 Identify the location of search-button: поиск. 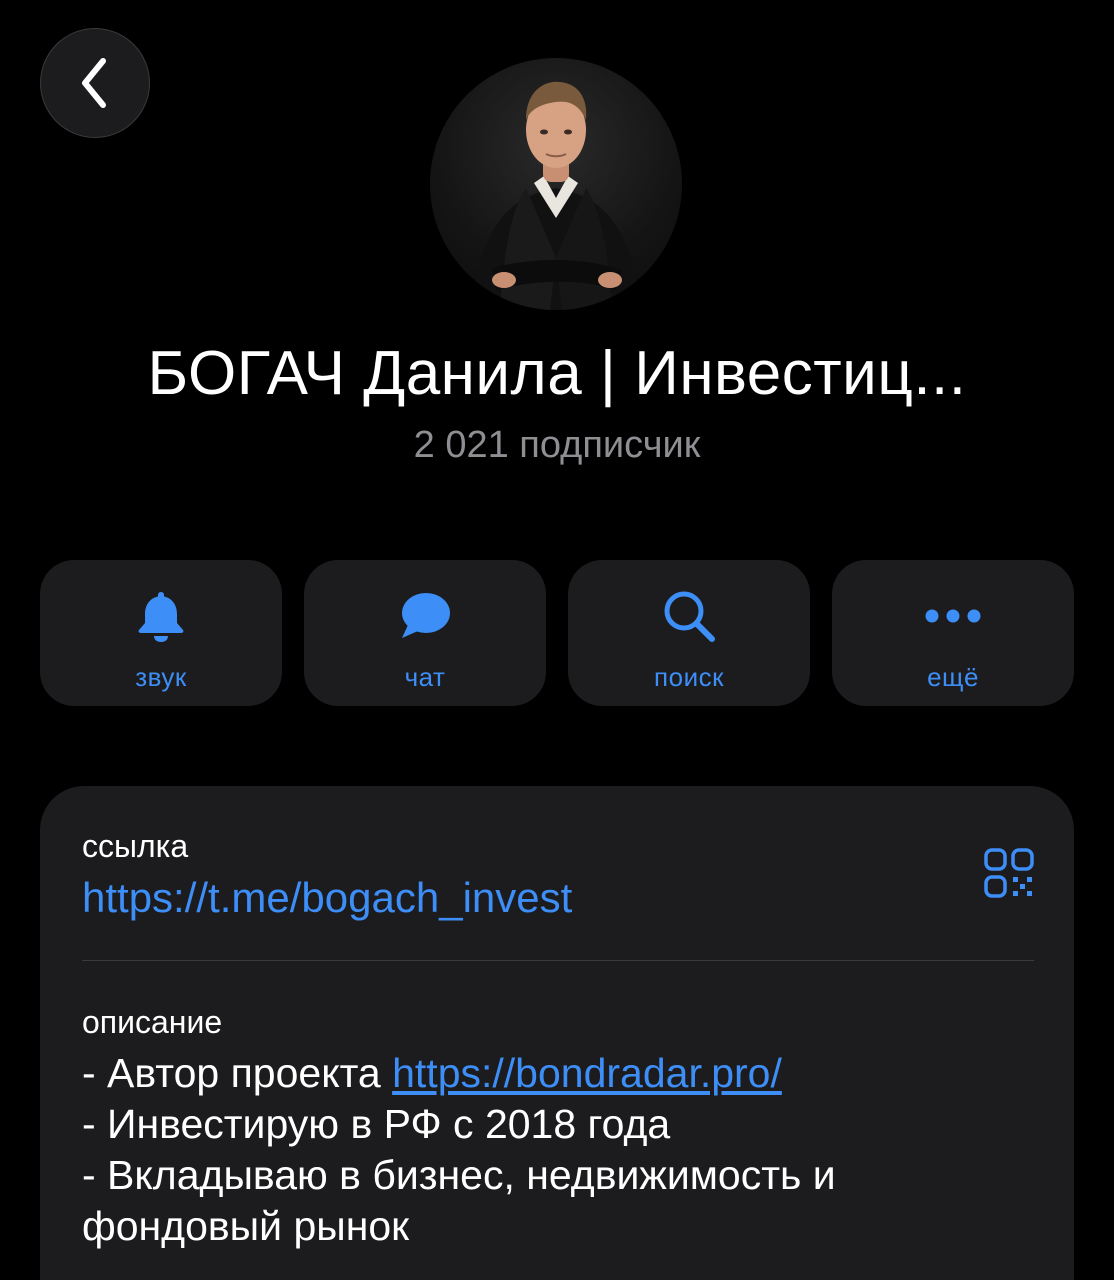
(689, 633).